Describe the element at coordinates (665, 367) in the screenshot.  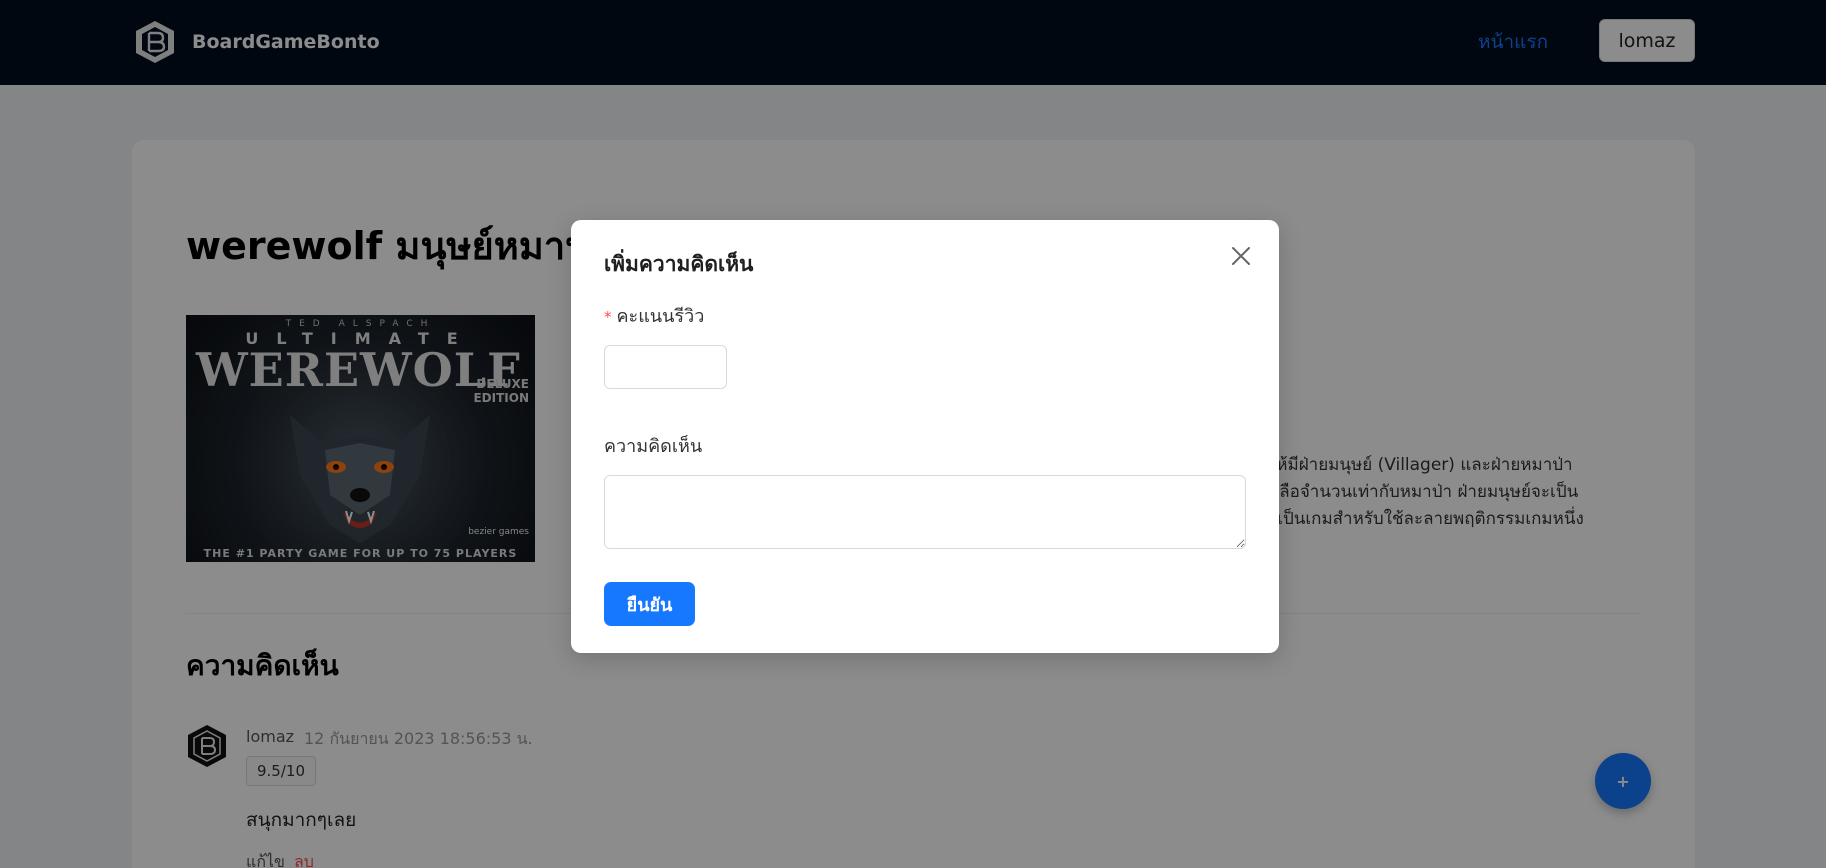
I see `review-score-input` at that location.